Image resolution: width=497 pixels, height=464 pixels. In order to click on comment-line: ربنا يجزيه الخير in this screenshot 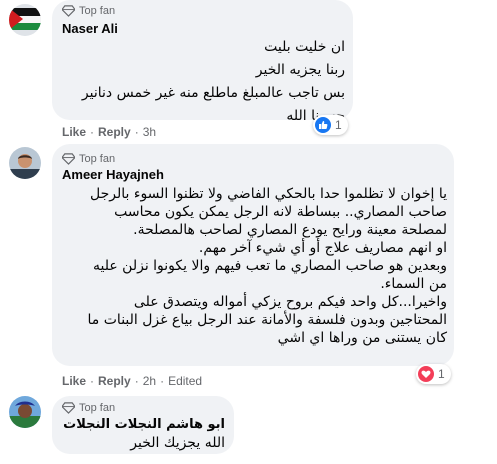, I will do `click(300, 70)`.